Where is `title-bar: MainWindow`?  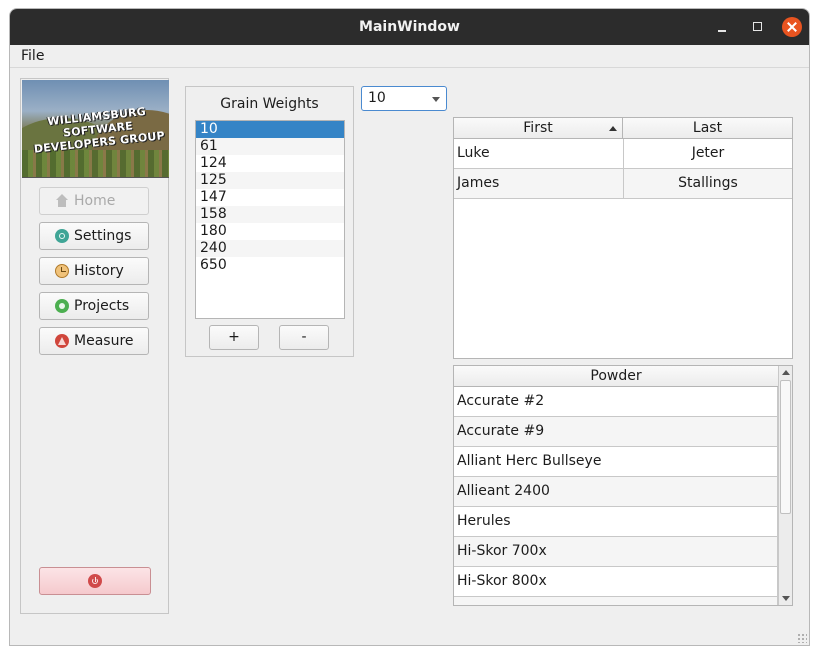
title-bar: MainWindow is located at coordinates (409, 27).